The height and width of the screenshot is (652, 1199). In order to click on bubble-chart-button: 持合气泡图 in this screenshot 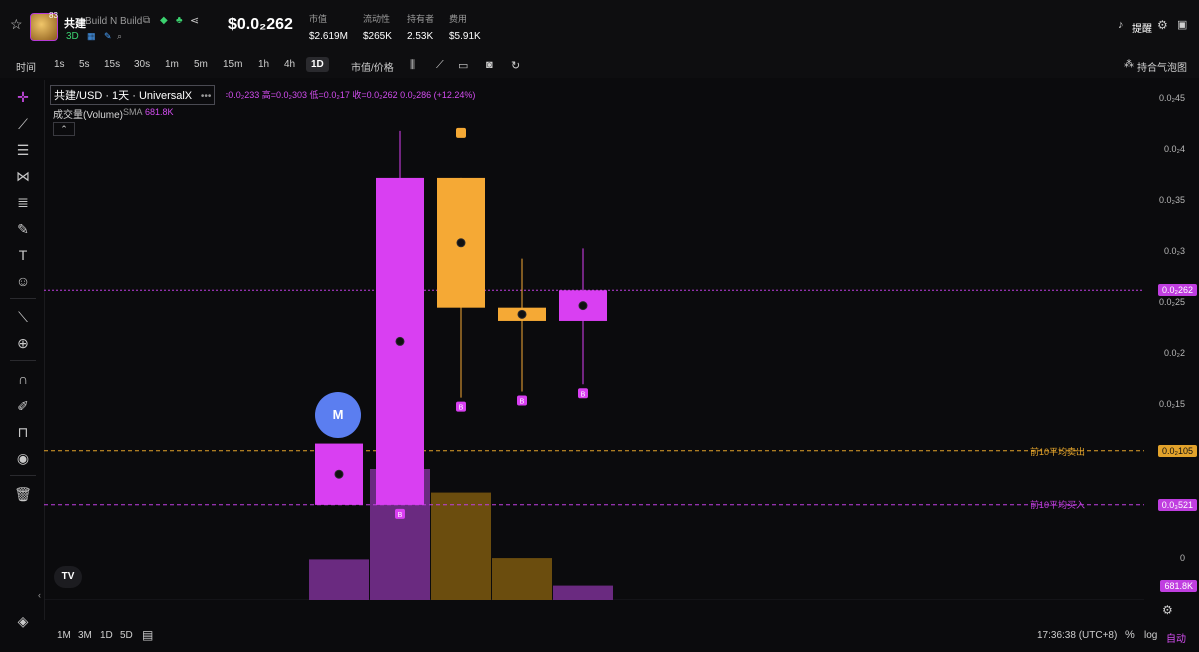, I will do `click(1162, 66)`.